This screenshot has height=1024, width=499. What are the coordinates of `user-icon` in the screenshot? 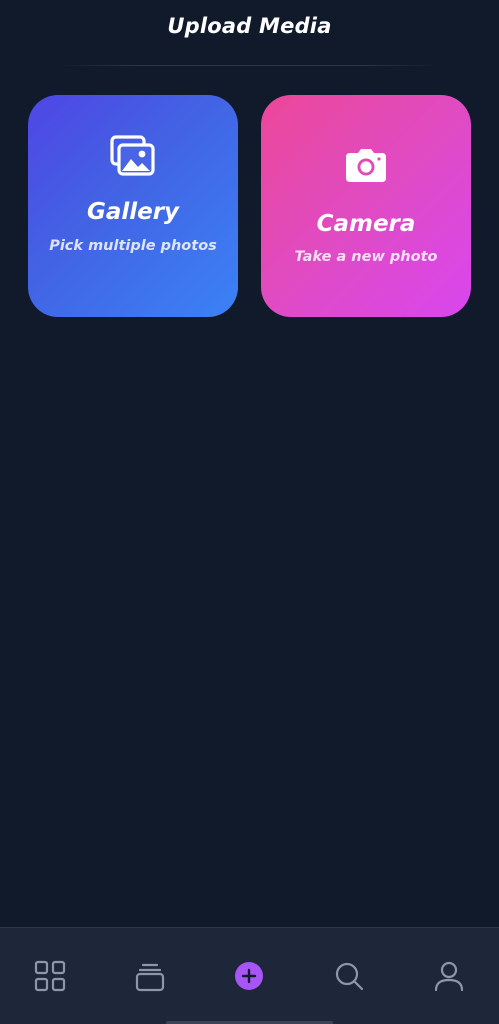 It's located at (449, 976).